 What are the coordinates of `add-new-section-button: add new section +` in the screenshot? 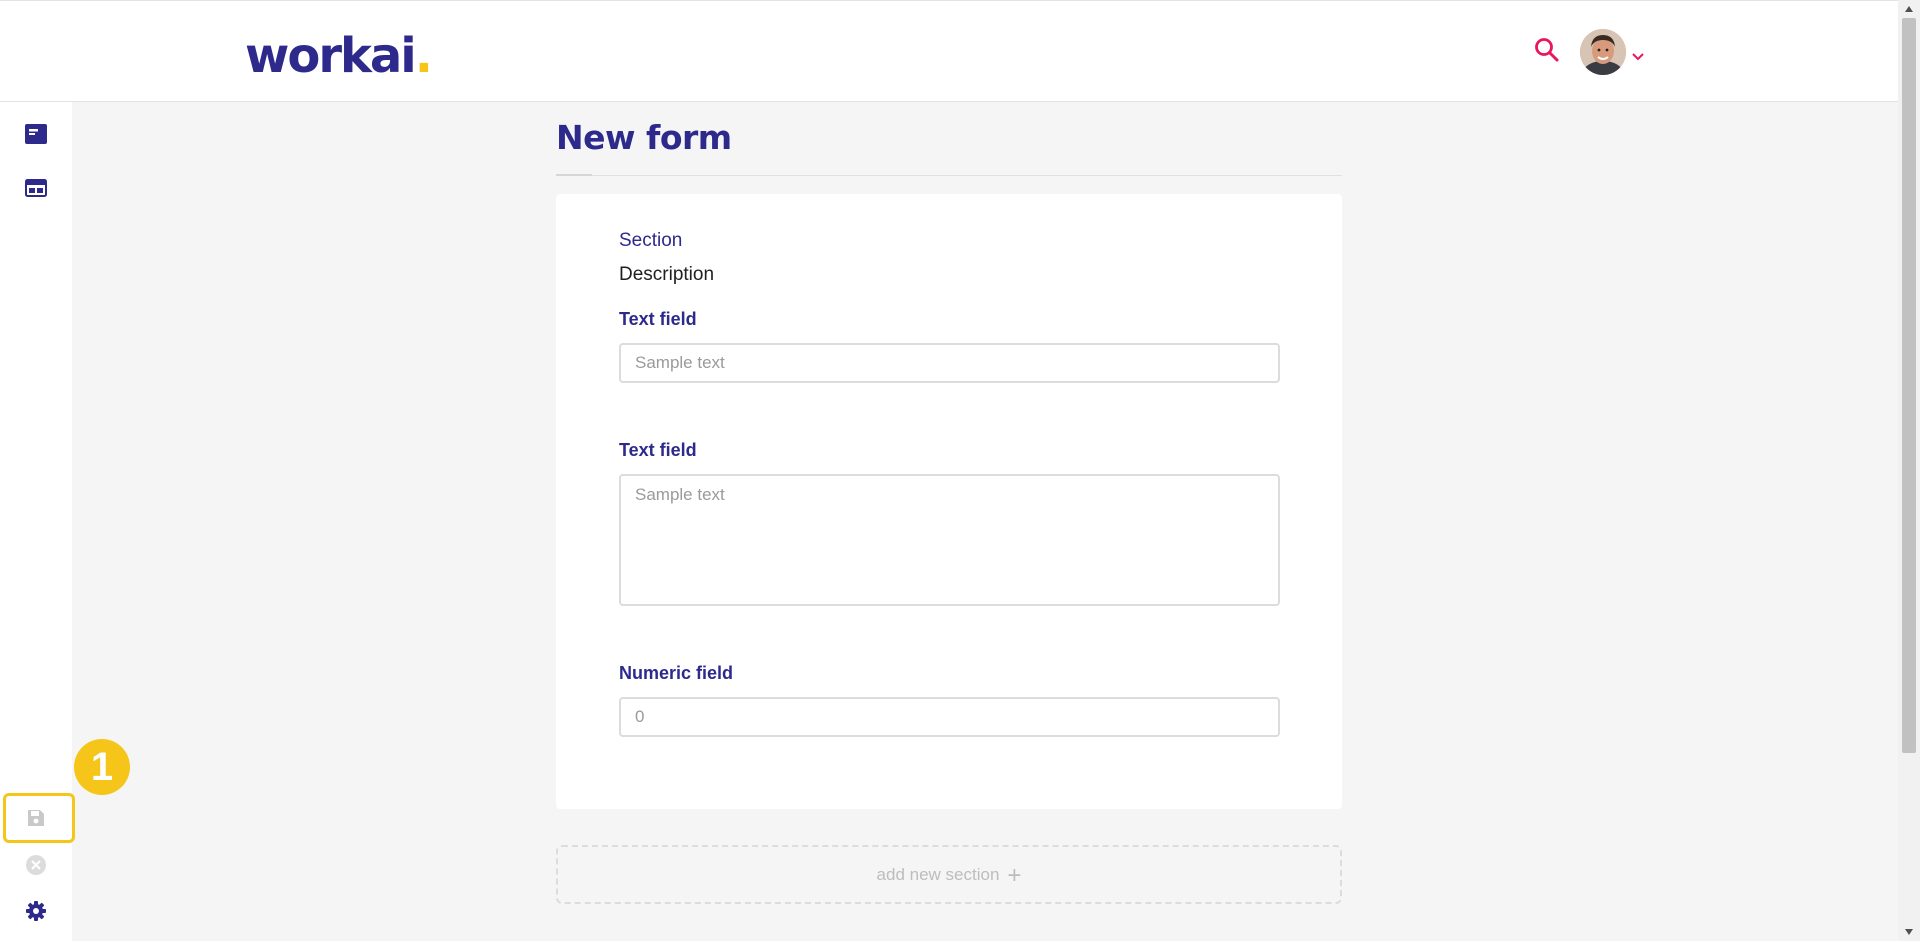 It's located at (949, 874).